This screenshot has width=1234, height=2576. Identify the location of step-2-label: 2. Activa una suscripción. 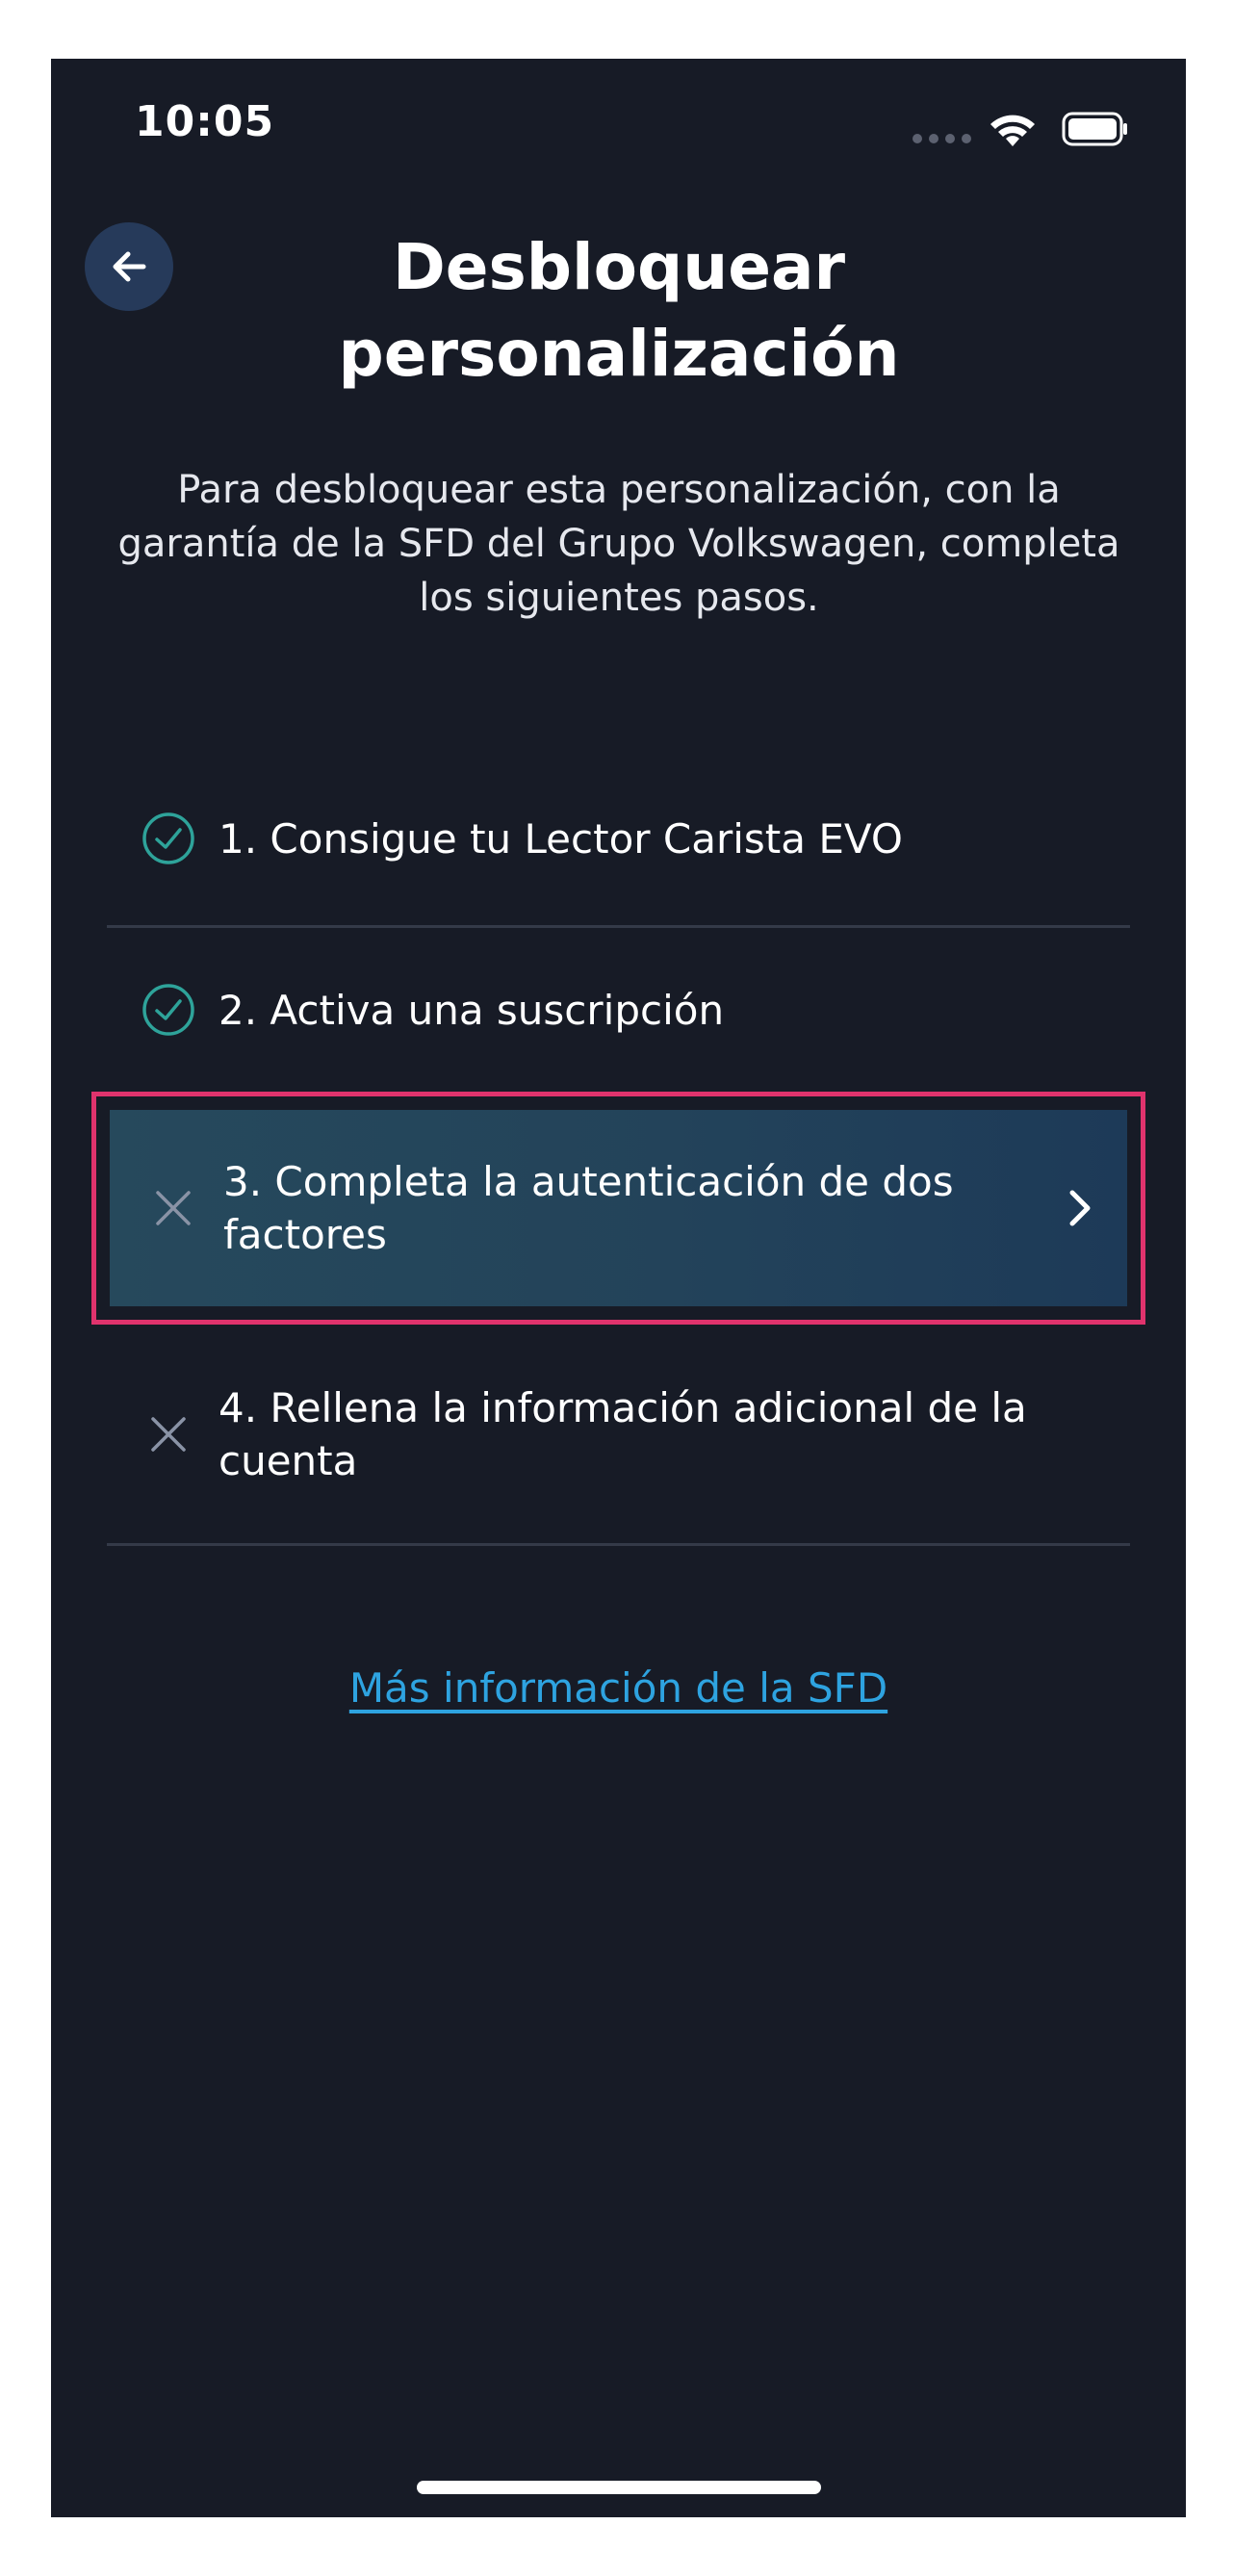
(472, 1010).